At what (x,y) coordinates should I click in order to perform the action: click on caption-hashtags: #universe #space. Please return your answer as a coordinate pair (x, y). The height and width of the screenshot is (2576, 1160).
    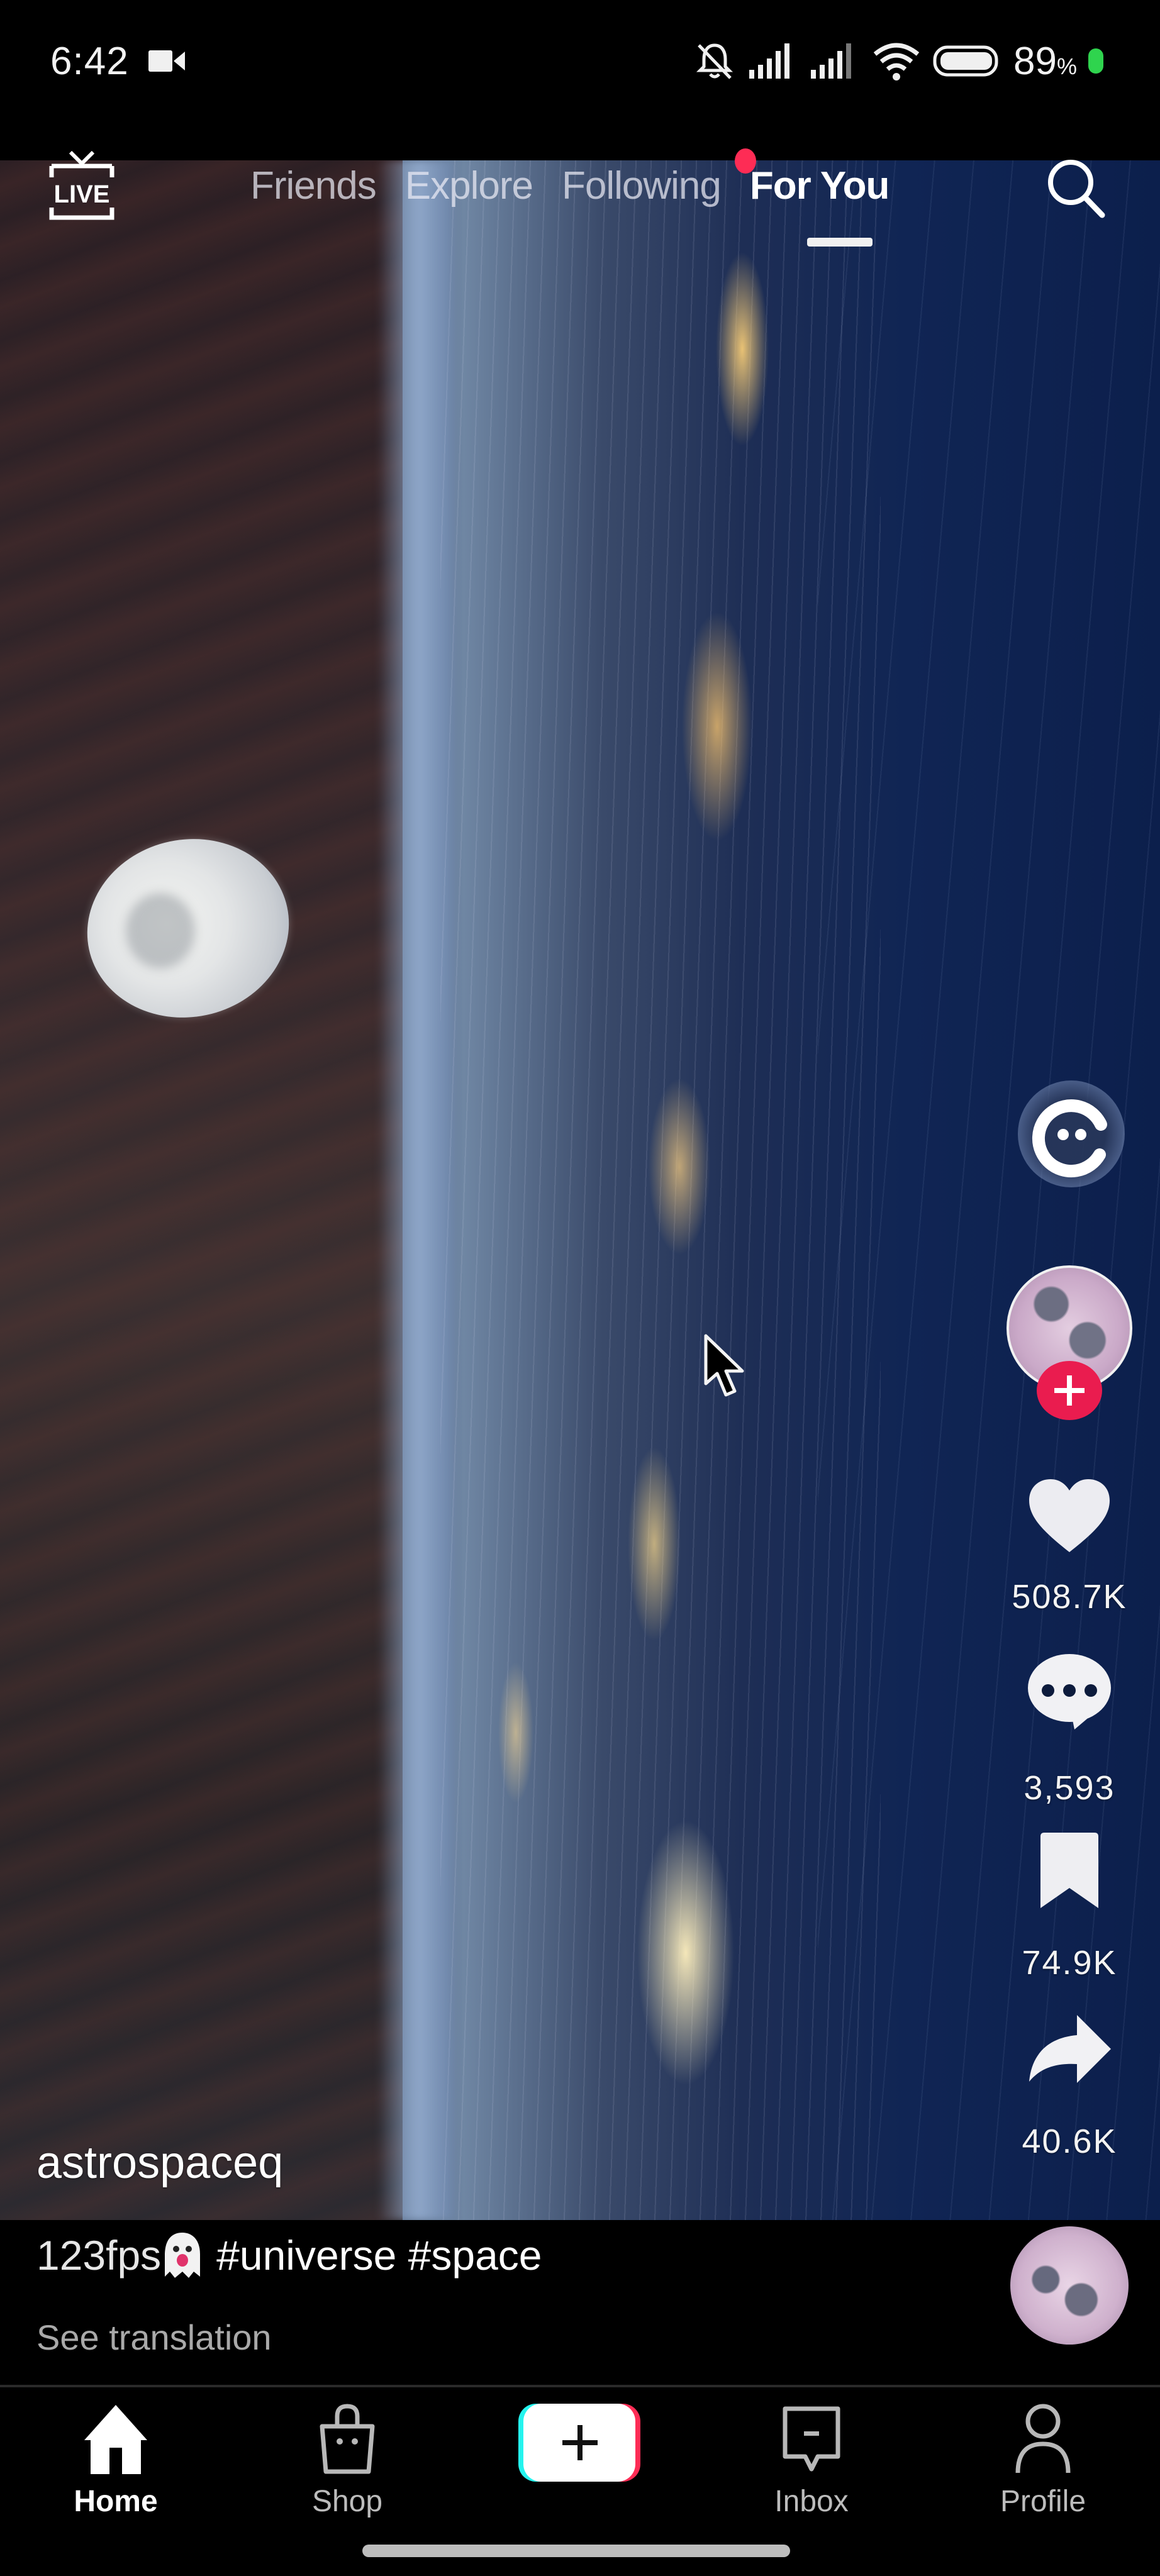
    Looking at the image, I should click on (379, 2255).